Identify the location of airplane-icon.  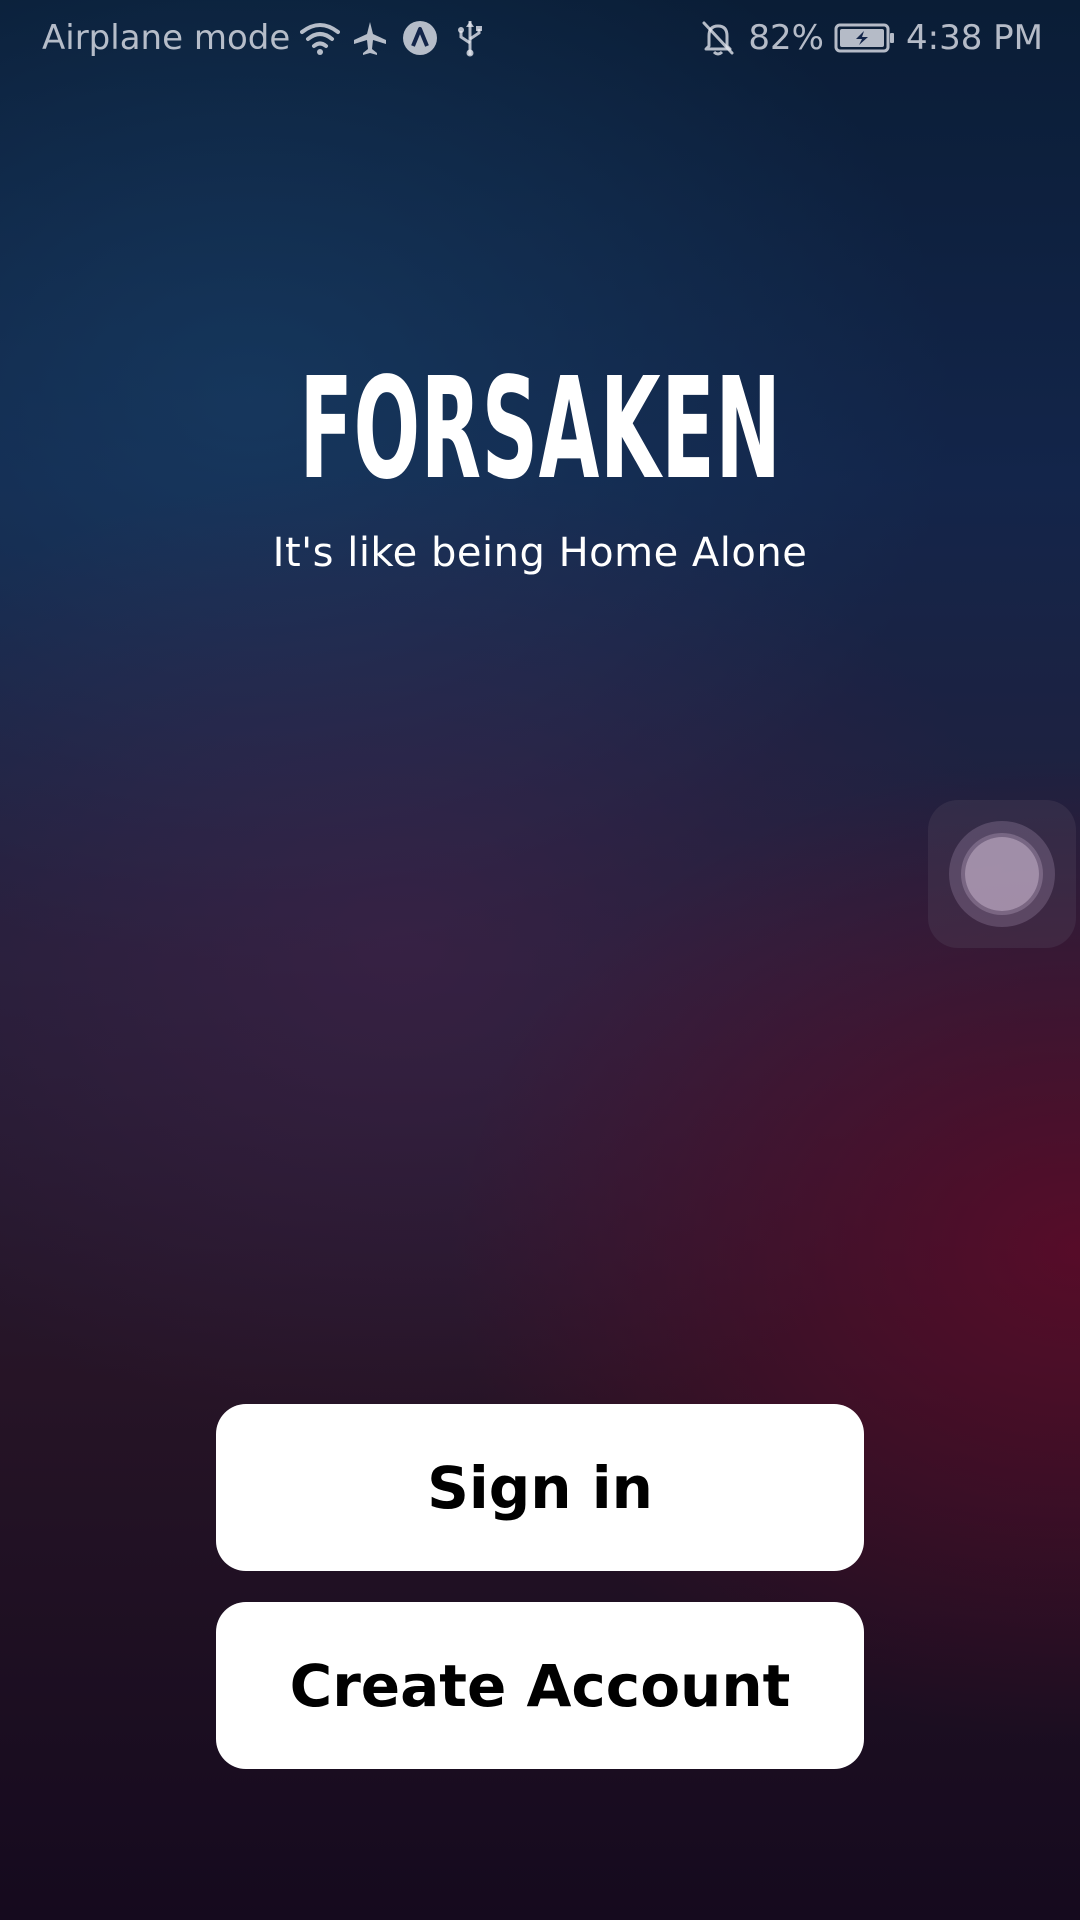
(370, 38).